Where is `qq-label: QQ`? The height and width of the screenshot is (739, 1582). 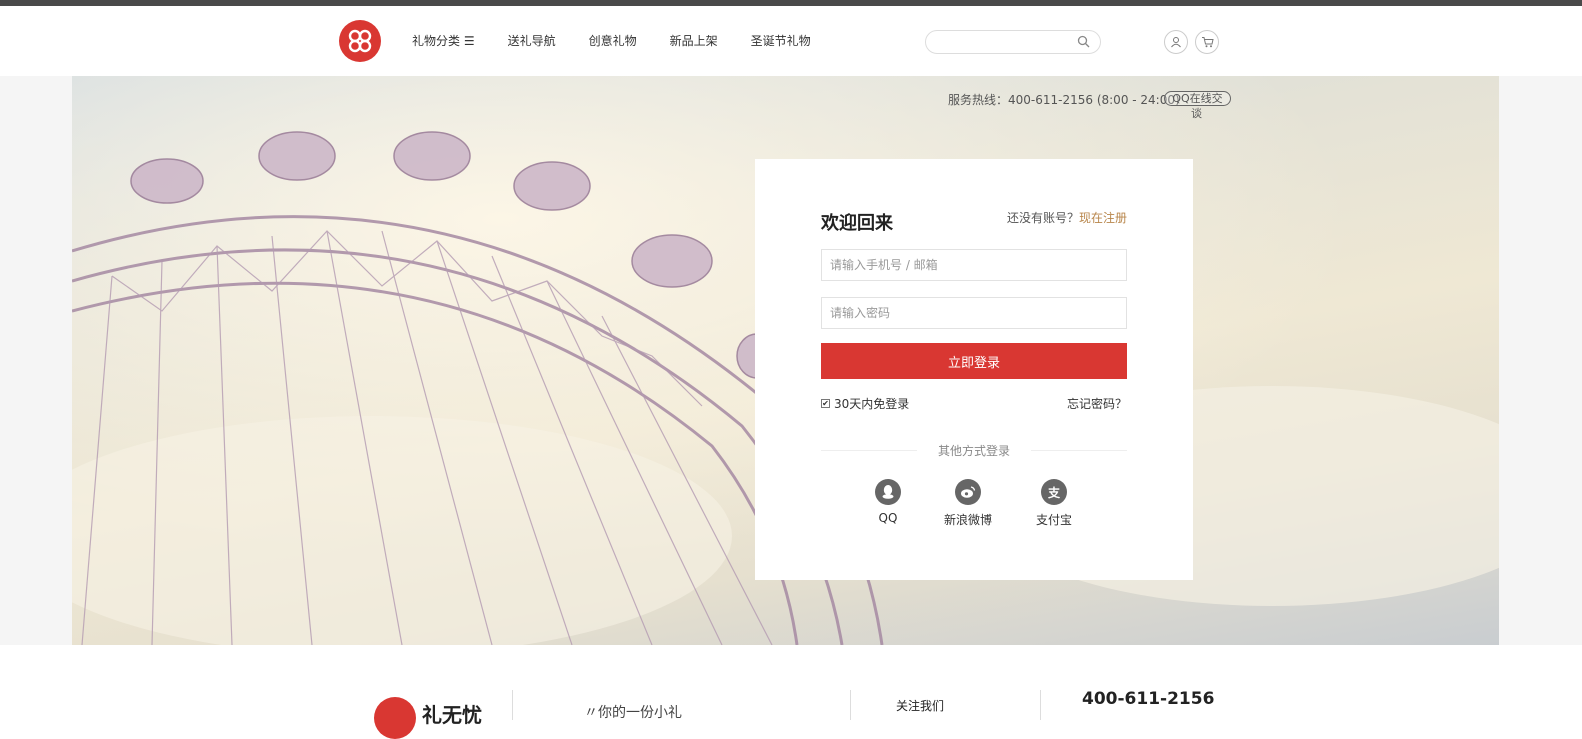
qq-label: QQ is located at coordinates (888, 518).